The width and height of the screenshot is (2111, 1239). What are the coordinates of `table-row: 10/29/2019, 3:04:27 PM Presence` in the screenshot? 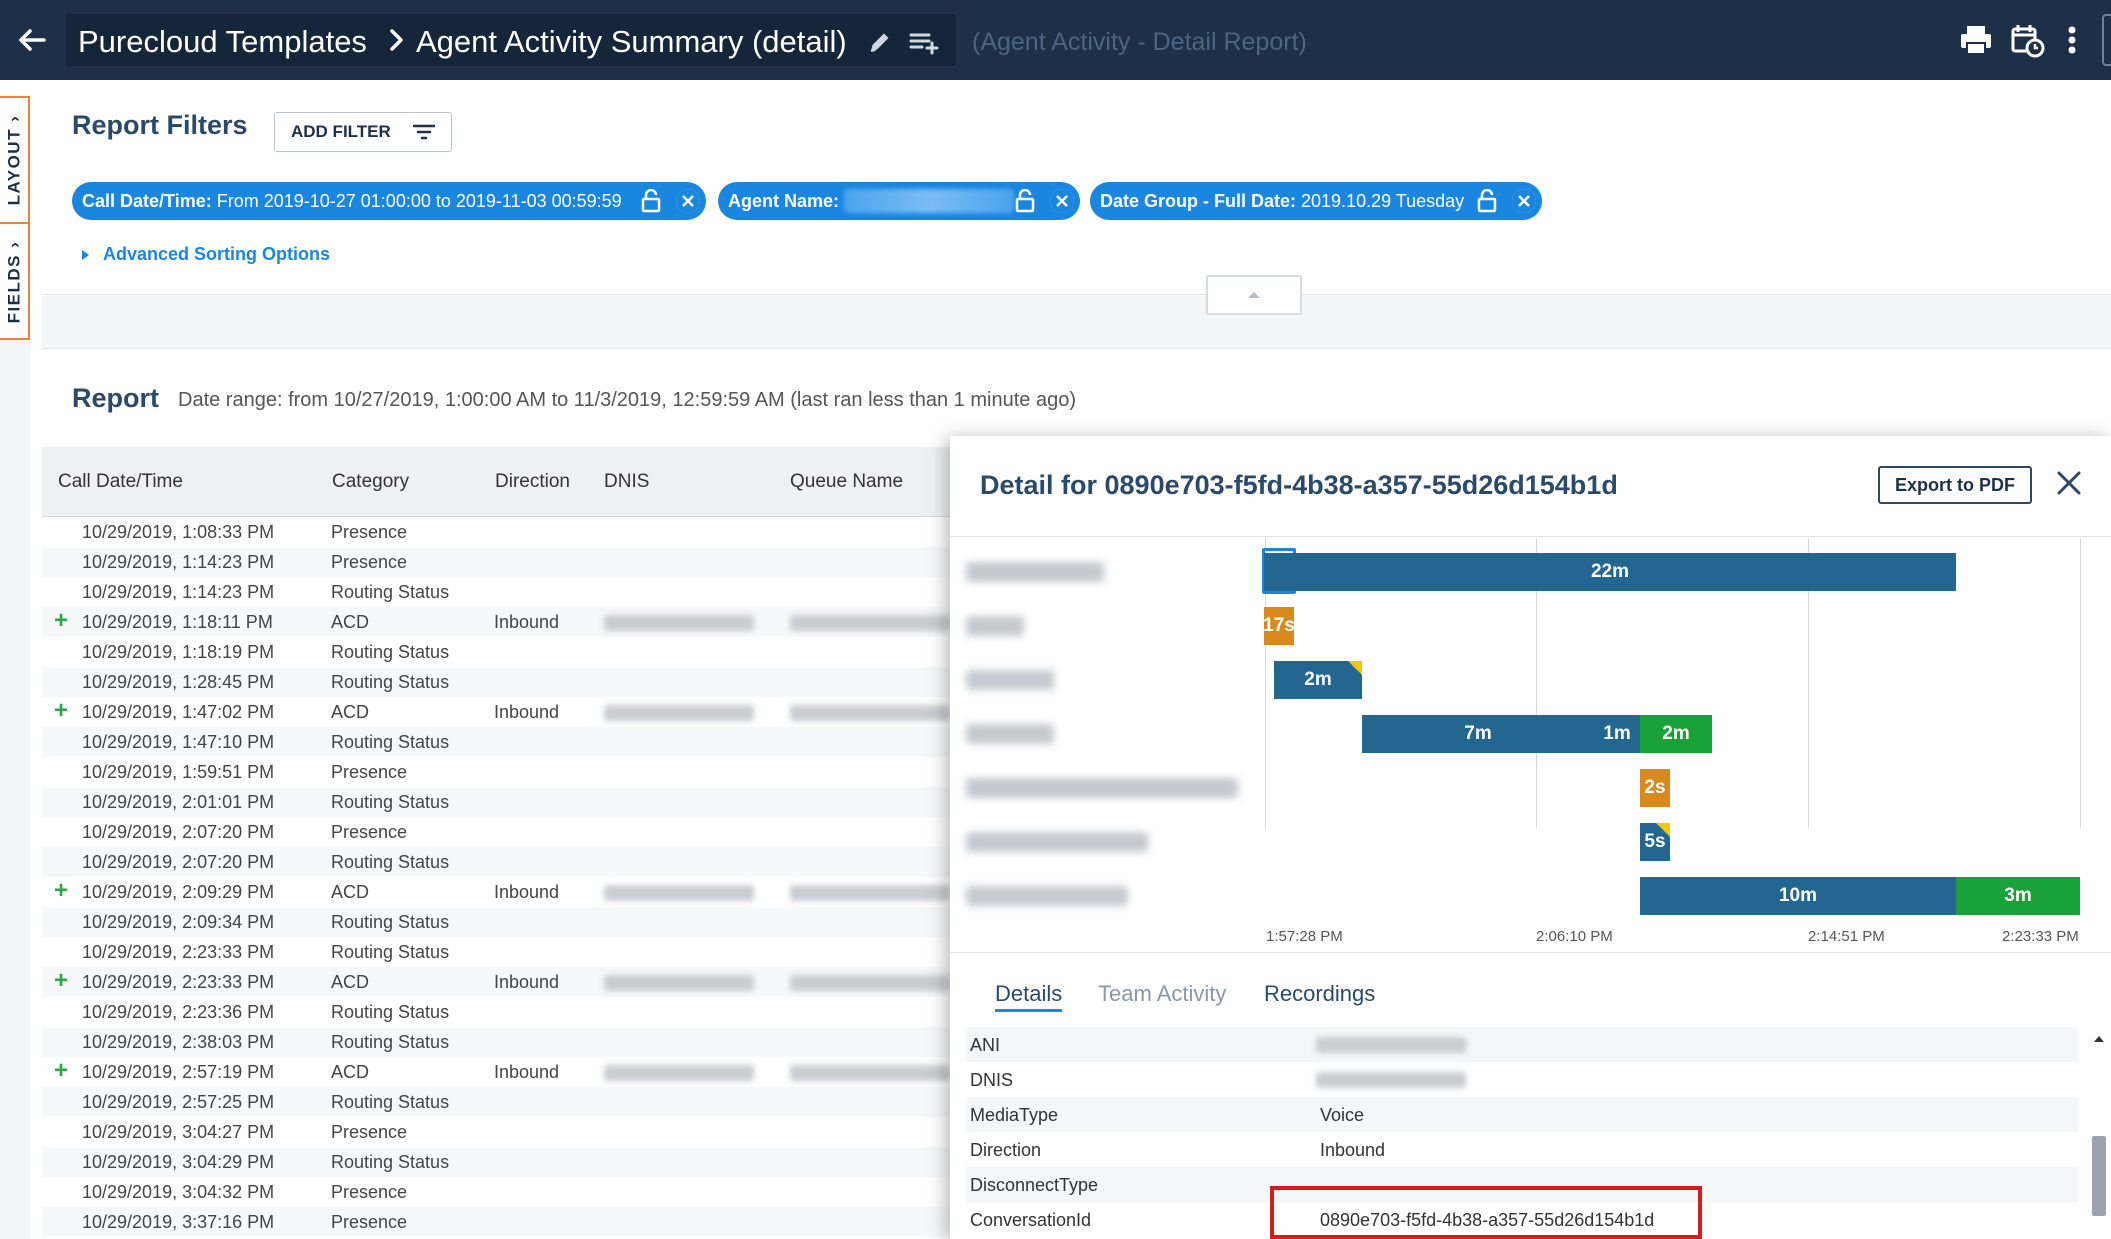 It's located at (522, 1132).